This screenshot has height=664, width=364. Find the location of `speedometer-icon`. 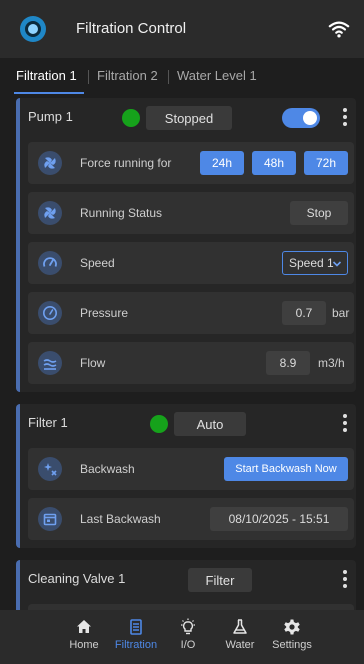

speedometer-icon is located at coordinates (50, 263).